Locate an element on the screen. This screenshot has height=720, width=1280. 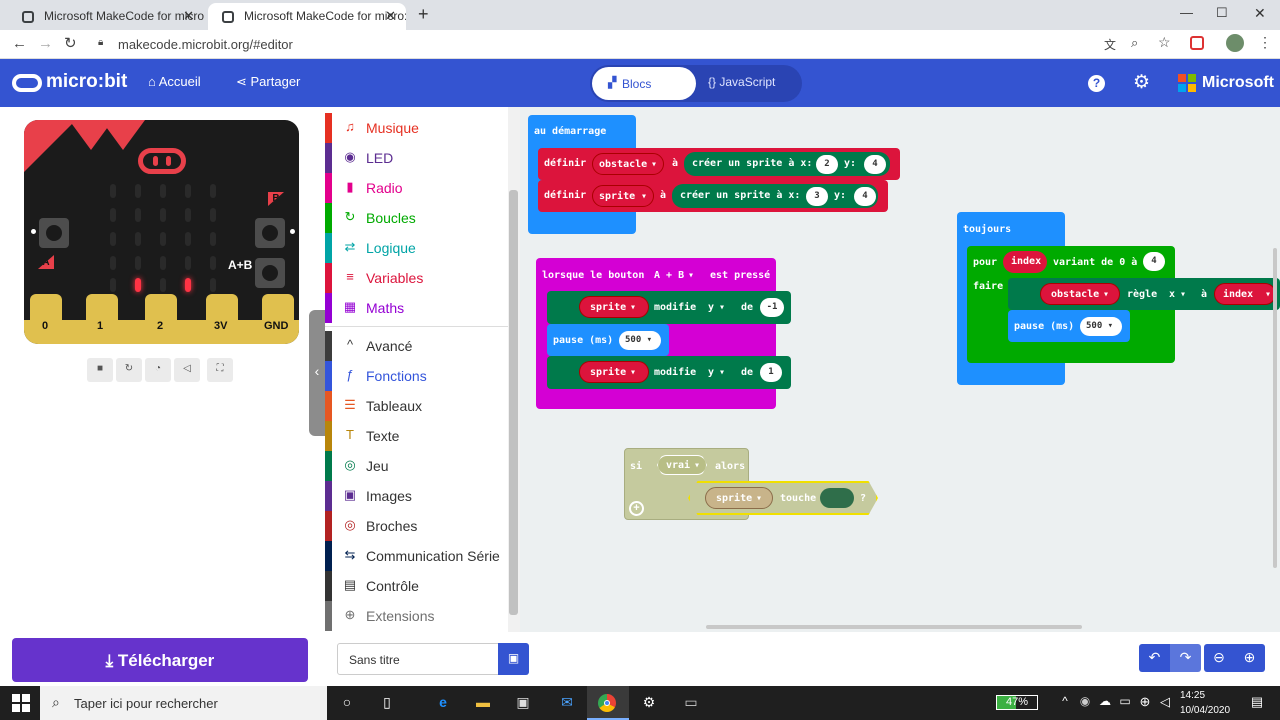
led-lit is located at coordinates (138, 285).